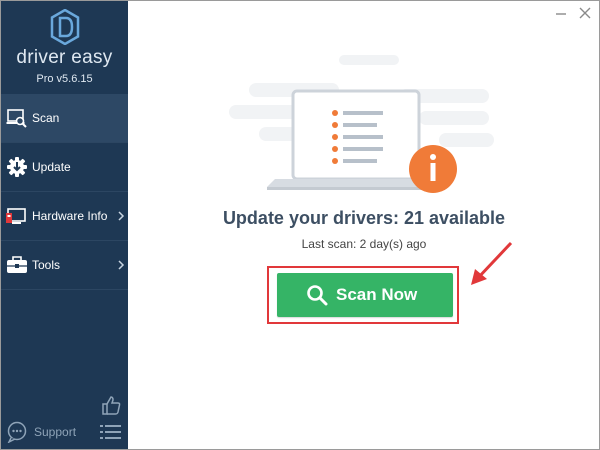  Describe the element at coordinates (64, 57) in the screenshot. I see `brand-name: driver easy` at that location.